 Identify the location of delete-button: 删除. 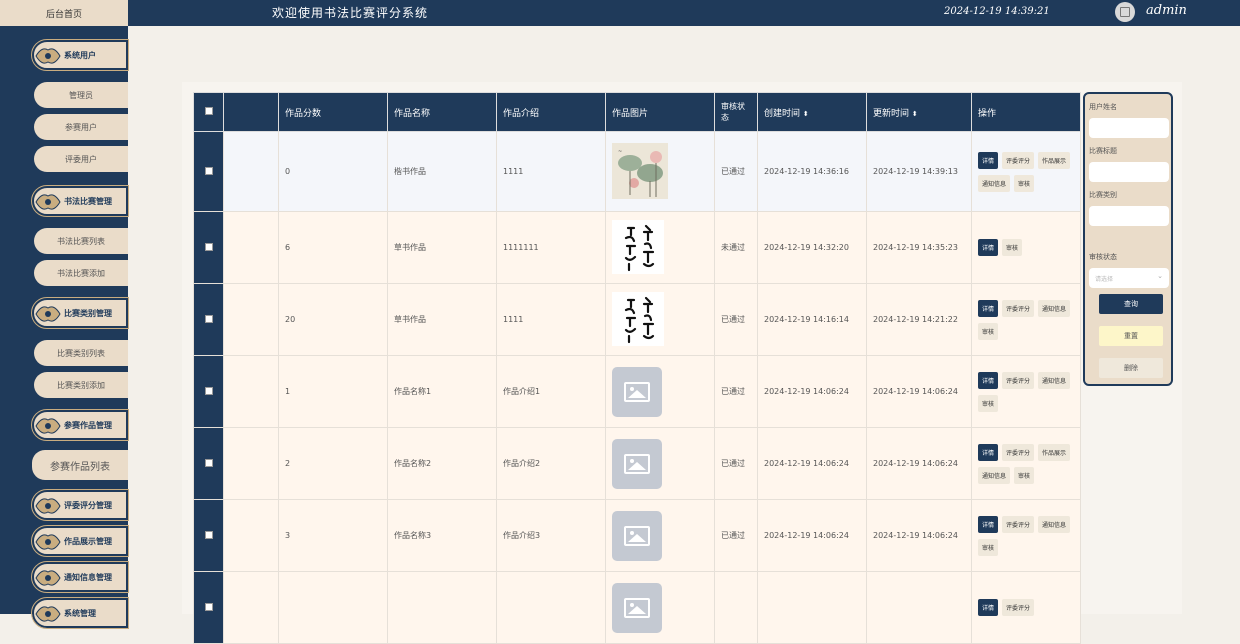
(1131, 368).